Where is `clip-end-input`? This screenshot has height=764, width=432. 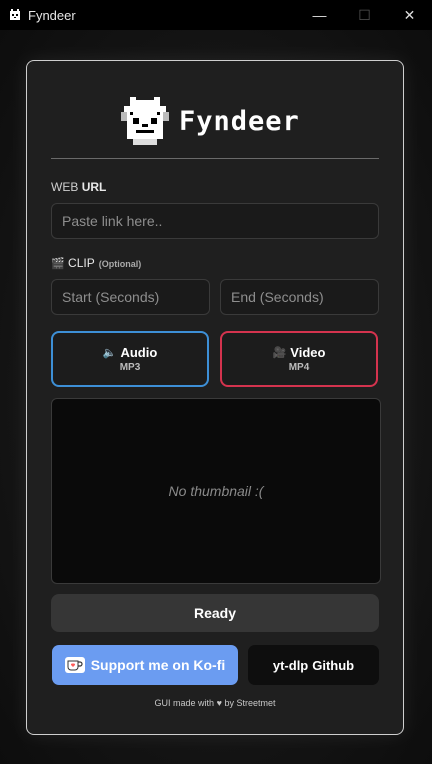
clip-end-input is located at coordinates (299, 297).